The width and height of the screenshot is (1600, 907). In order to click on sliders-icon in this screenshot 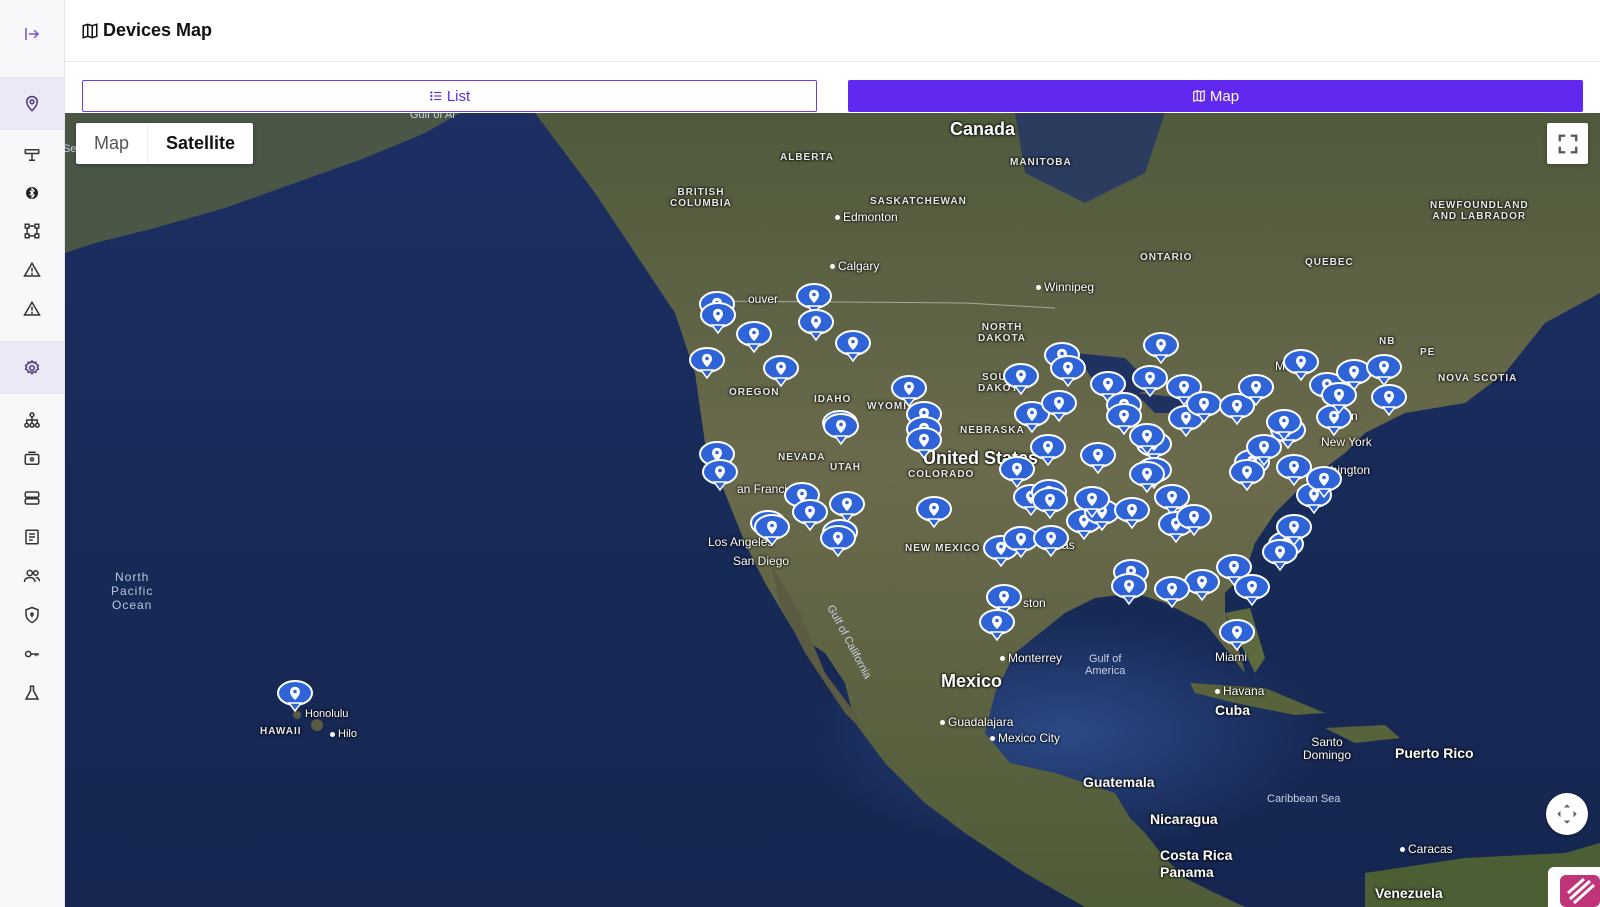, I will do `click(32, 155)`.